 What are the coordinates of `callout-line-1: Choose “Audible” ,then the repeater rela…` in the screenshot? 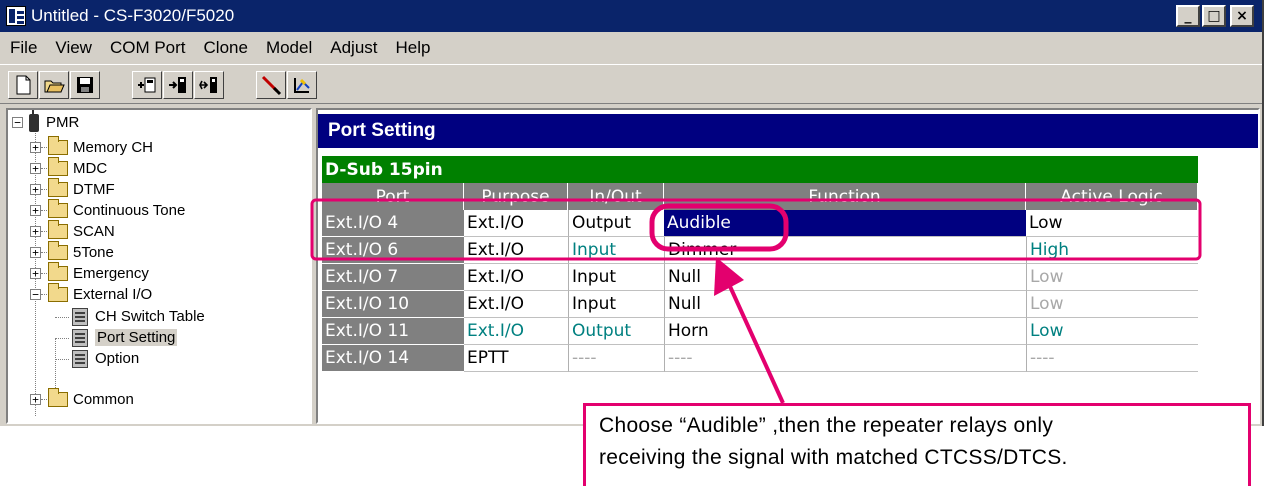 It's located at (826, 425).